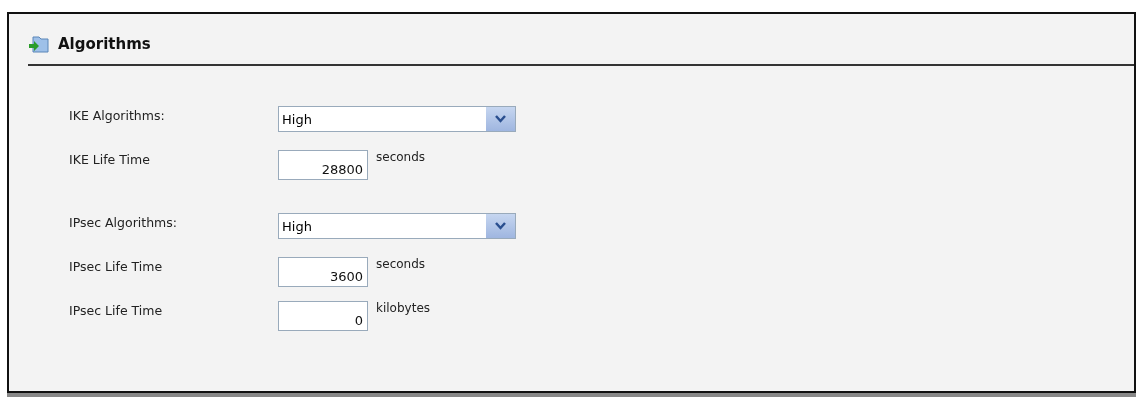  I want to click on field-label: IPsec Algorithms:, so click(123, 222).